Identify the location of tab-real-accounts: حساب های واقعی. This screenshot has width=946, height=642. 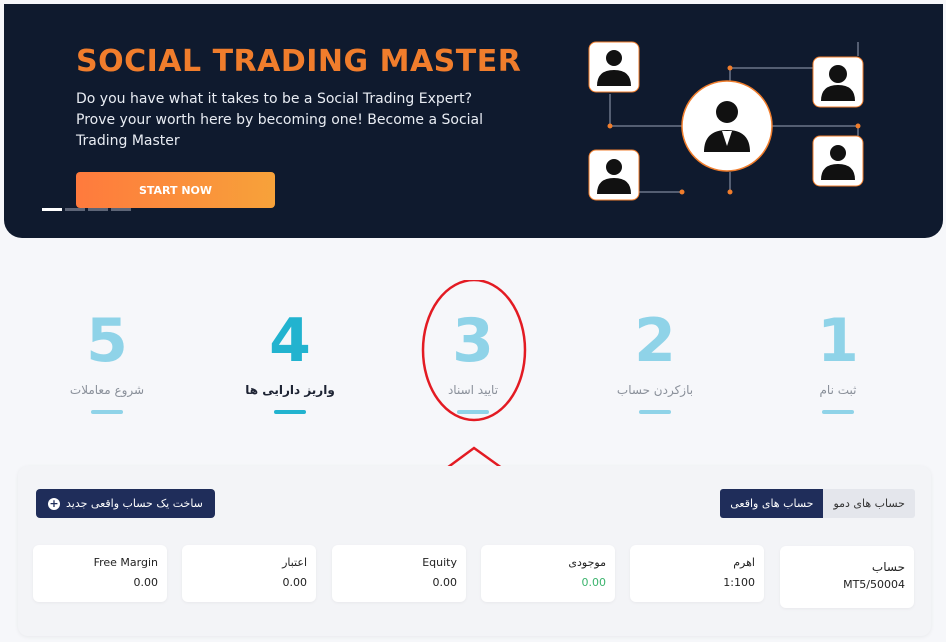
(772, 503).